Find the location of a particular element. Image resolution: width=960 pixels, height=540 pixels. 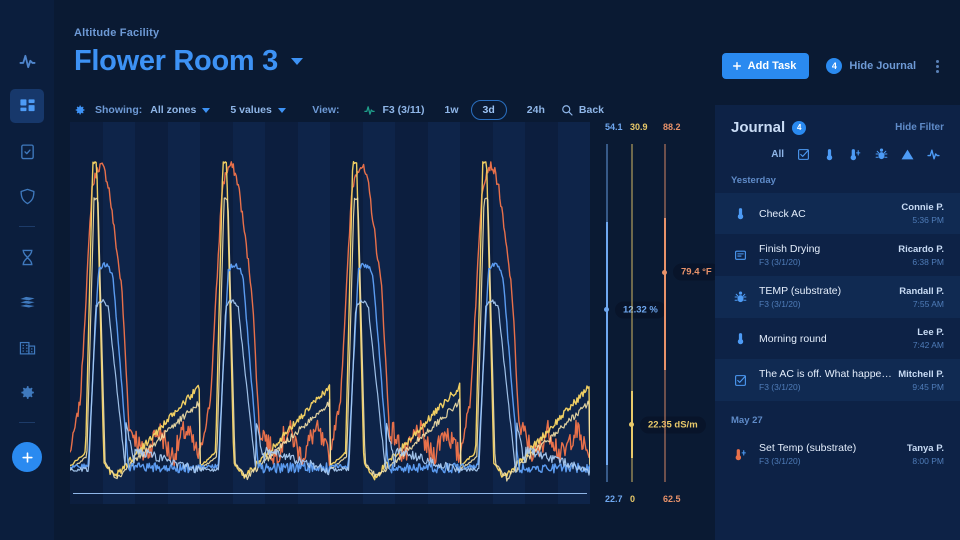

sidebar-item-settings is located at coordinates (27, 392).